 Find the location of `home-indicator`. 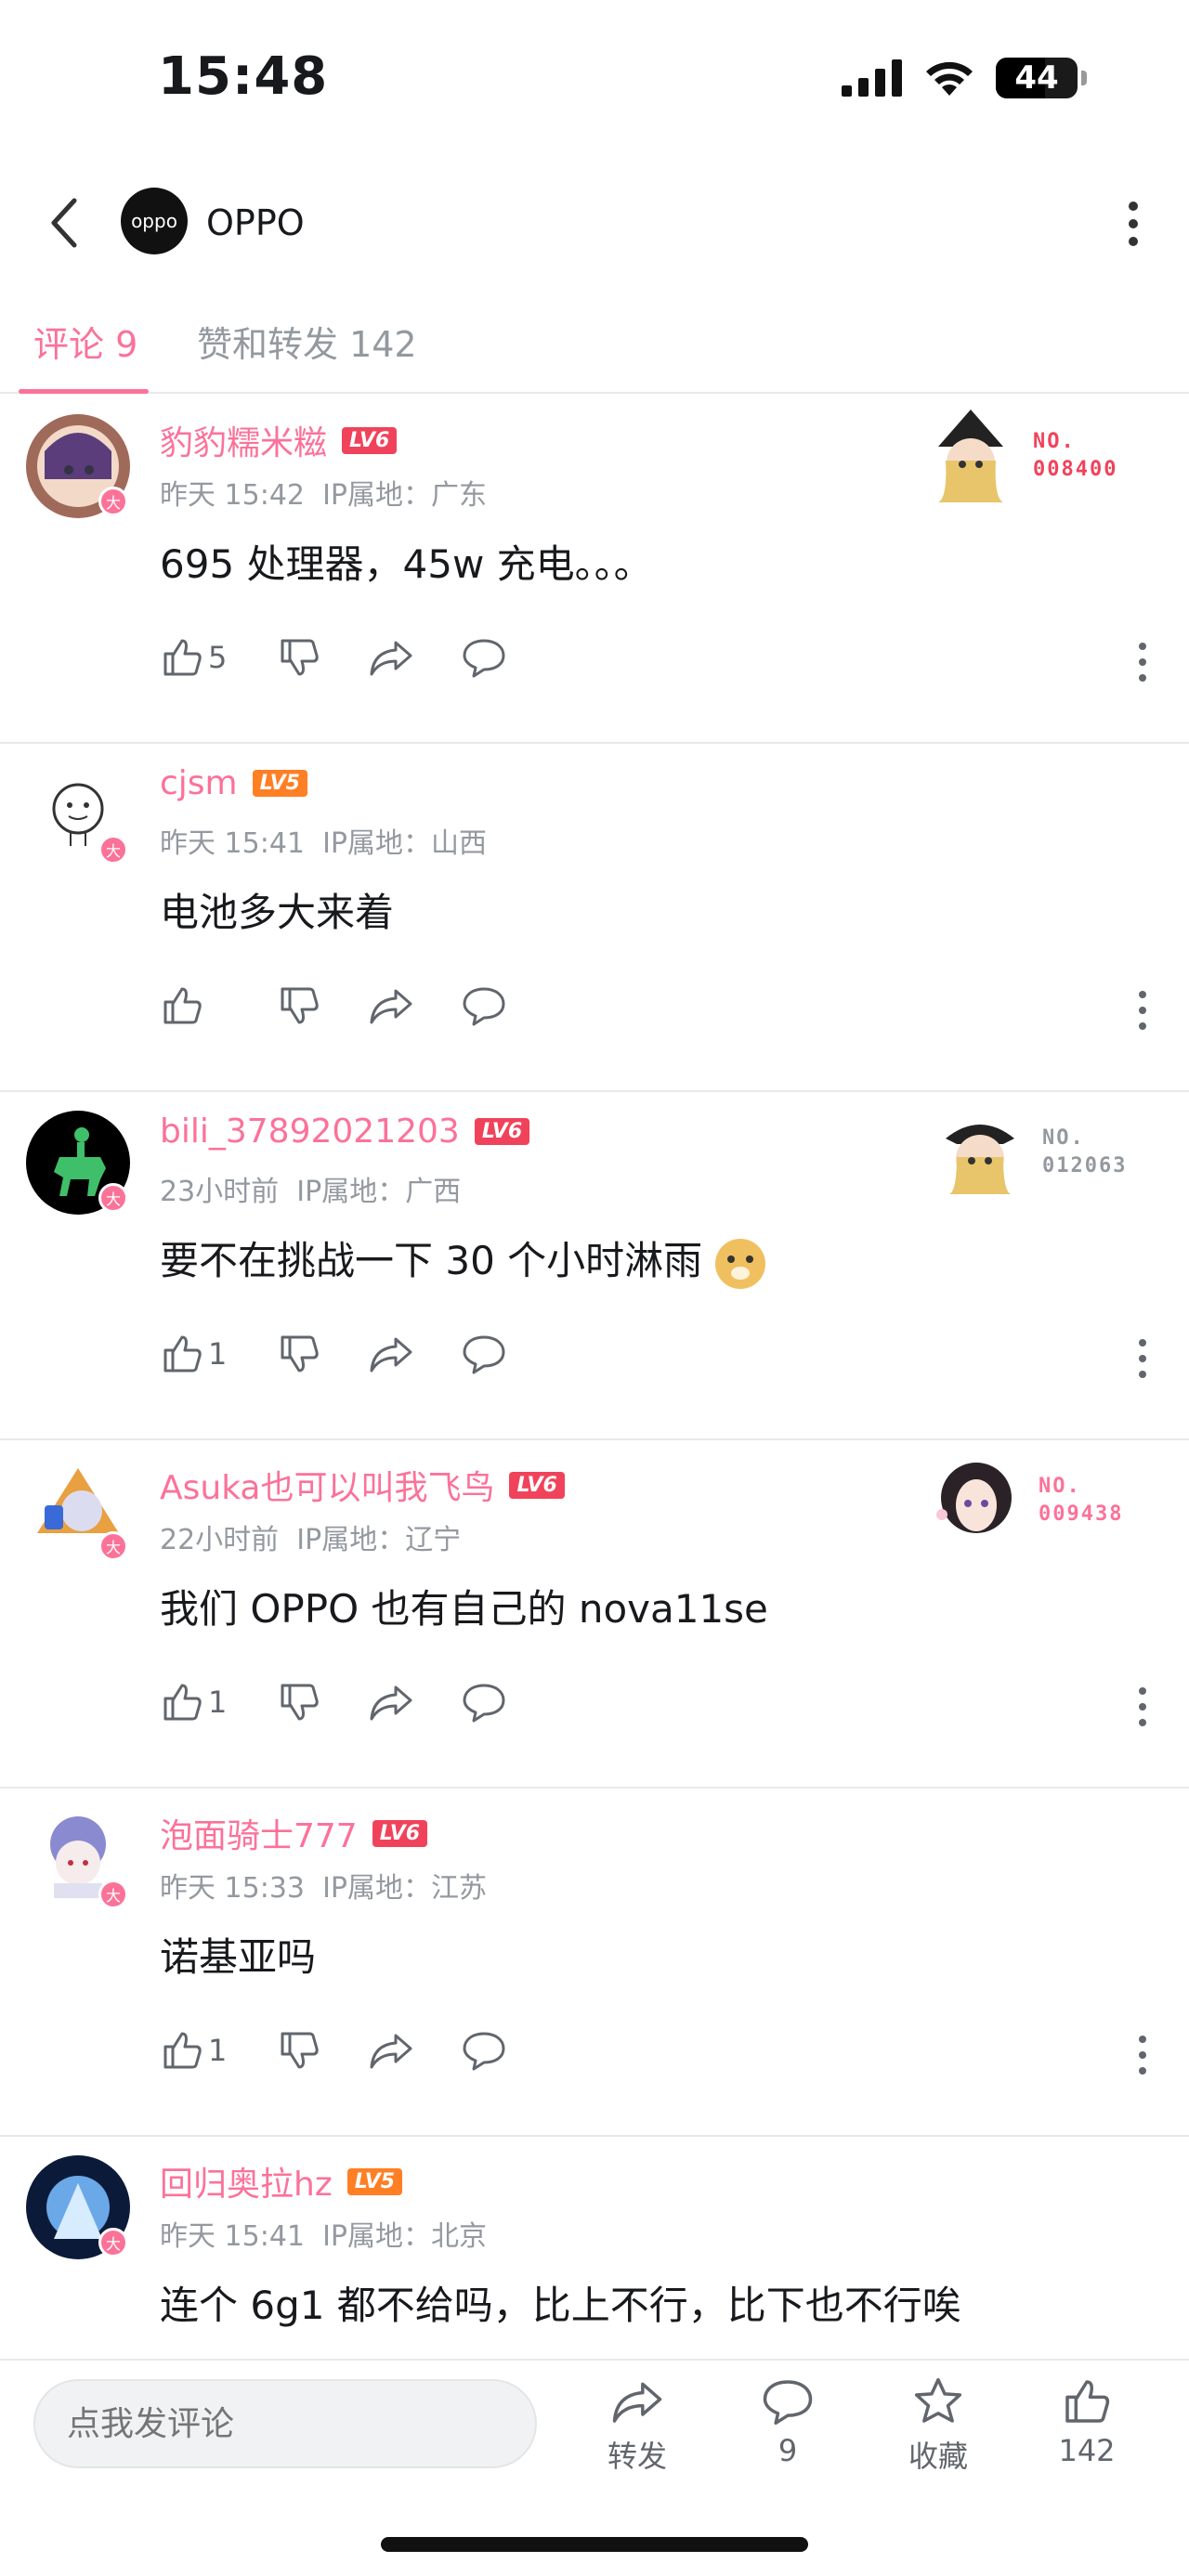

home-indicator is located at coordinates (594, 2544).